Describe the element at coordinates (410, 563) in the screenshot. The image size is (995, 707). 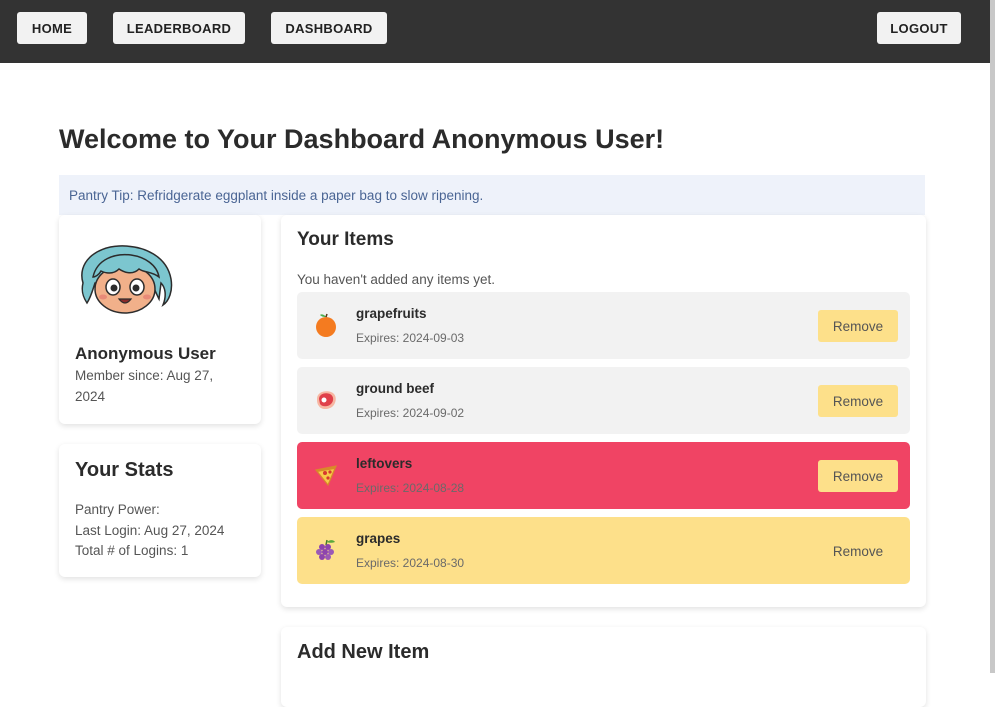
I see `item-expiry: Expires: 2024-08-30` at that location.